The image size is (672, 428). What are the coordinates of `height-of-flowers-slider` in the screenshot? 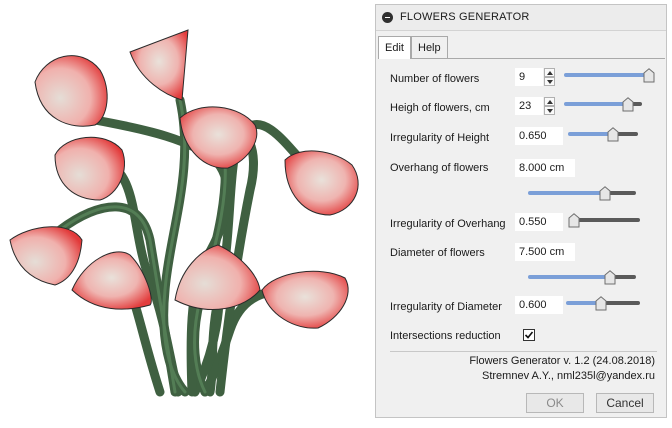 It's located at (603, 104).